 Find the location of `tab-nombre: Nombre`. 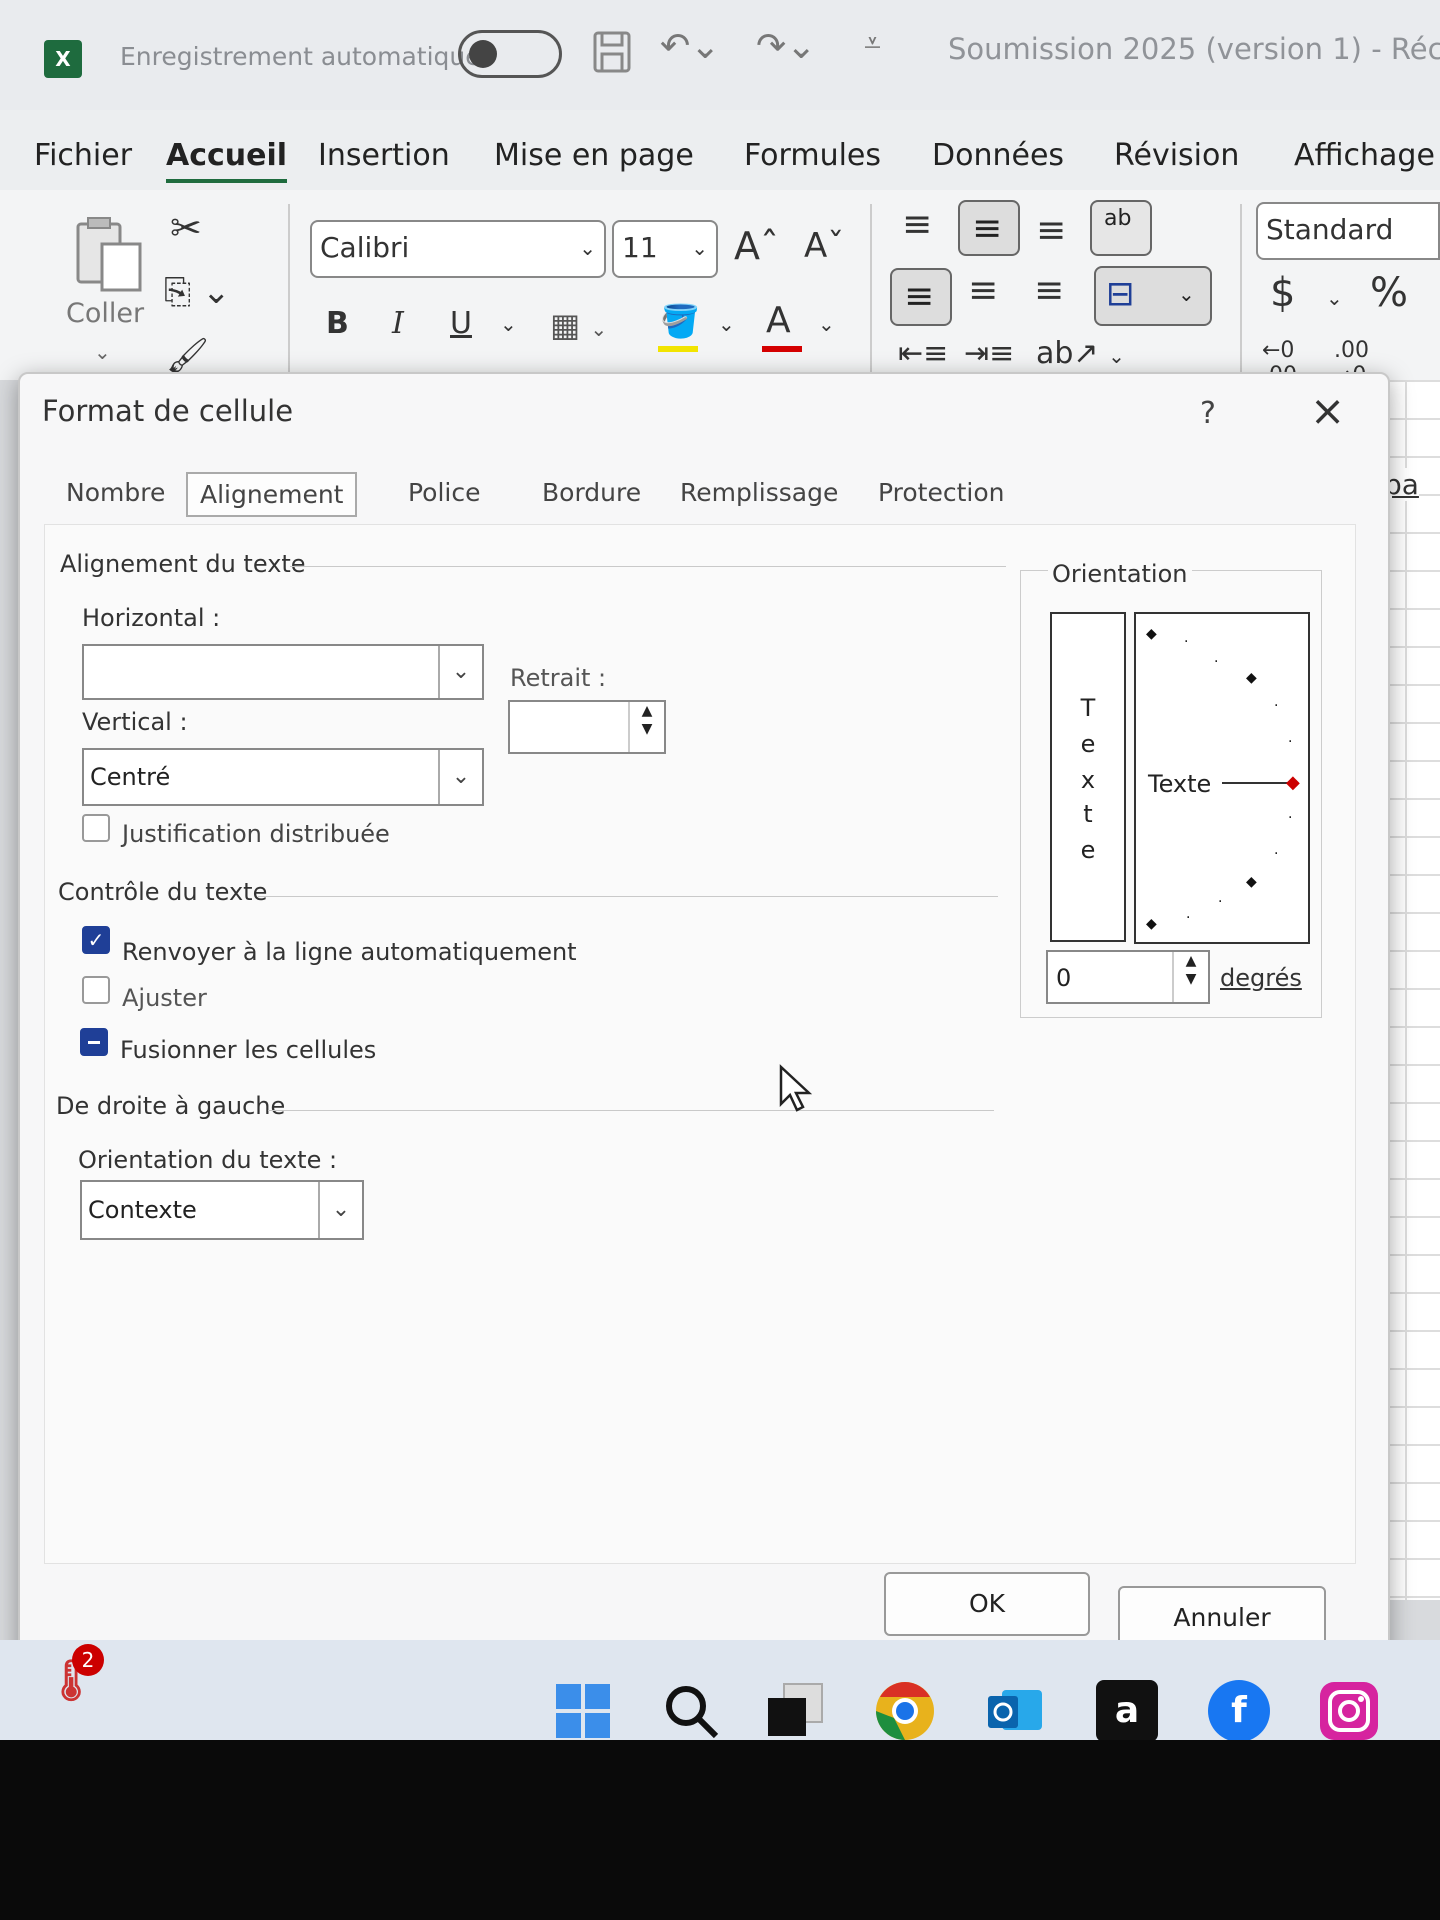

tab-nombre: Nombre is located at coordinates (115, 492).